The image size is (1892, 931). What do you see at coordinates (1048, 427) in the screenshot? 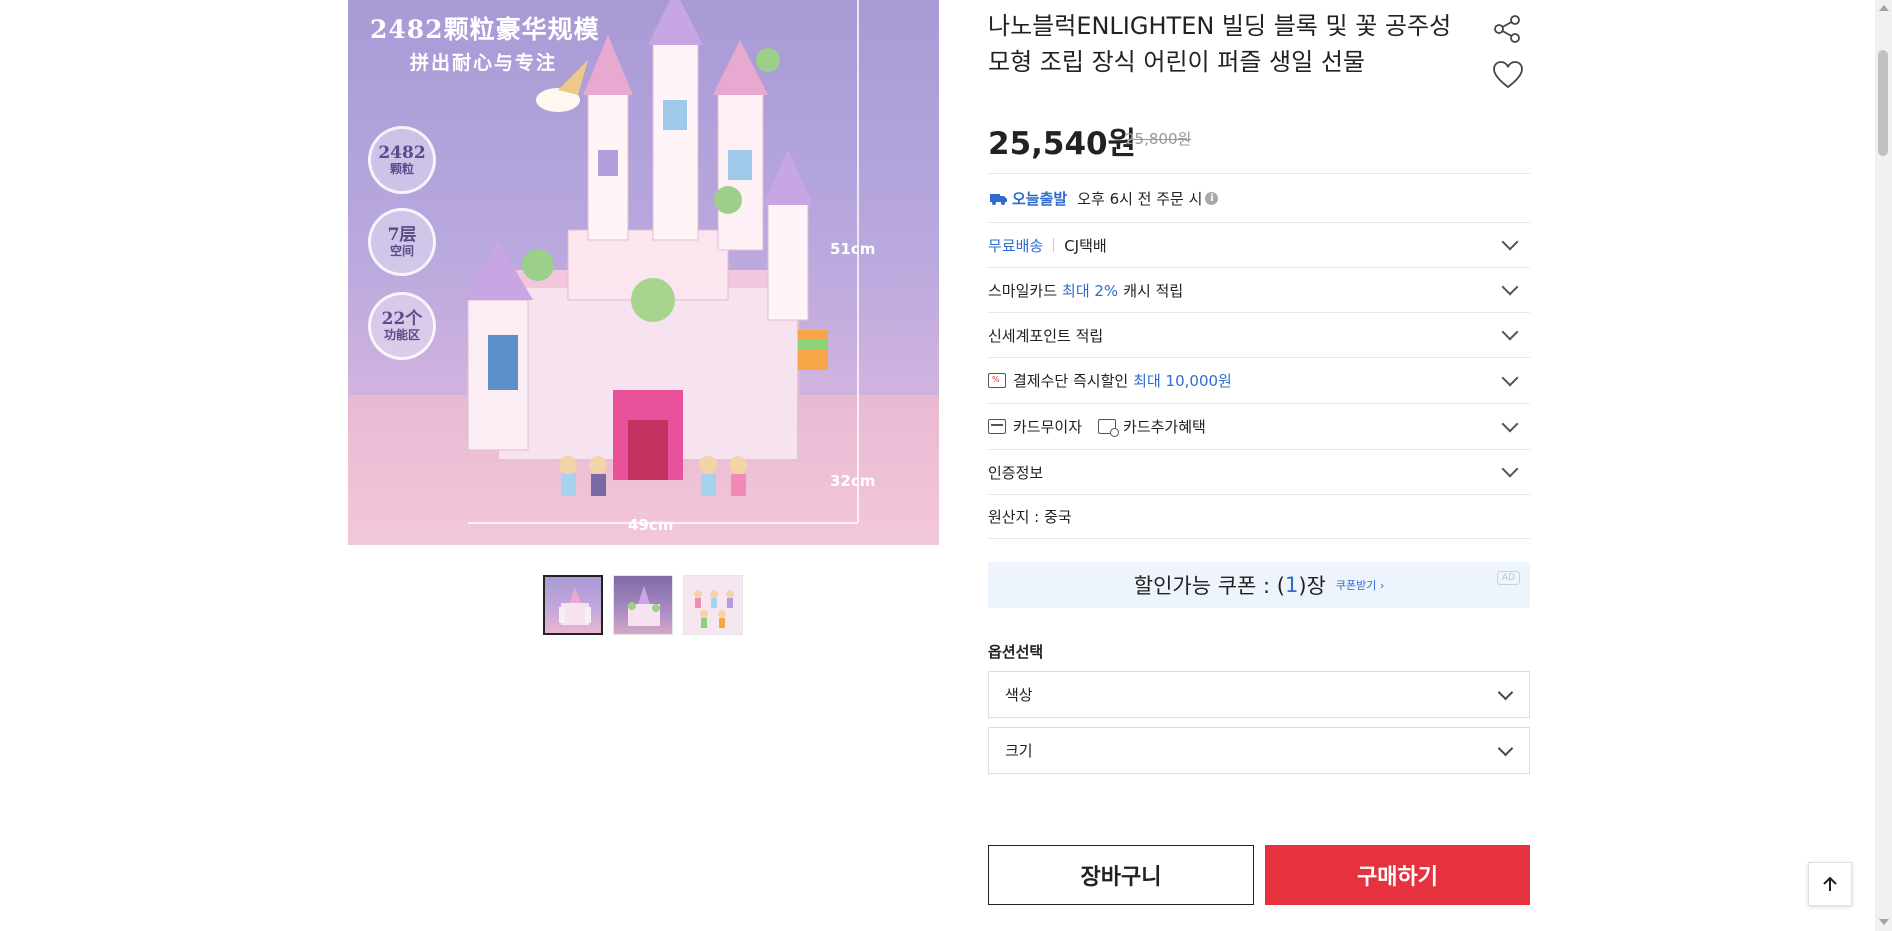
I see `card-installment-label: 카드무이자` at bounding box center [1048, 427].